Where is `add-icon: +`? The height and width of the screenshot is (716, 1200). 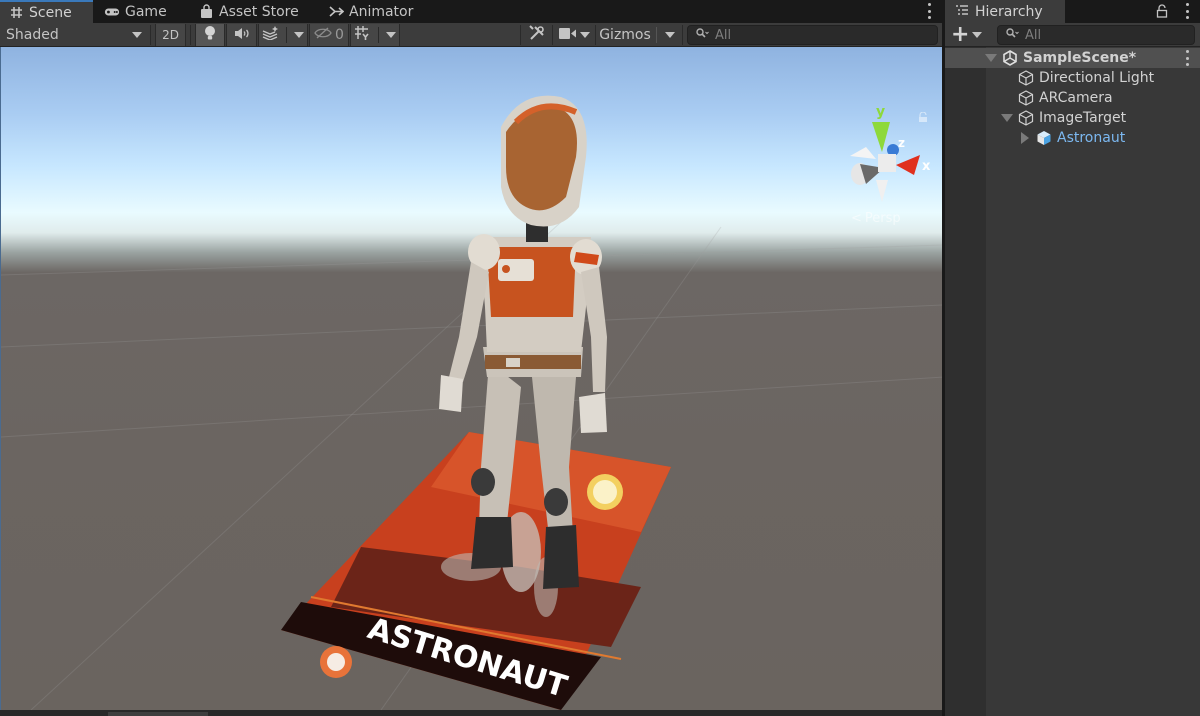 add-icon: + is located at coordinates (960, 34).